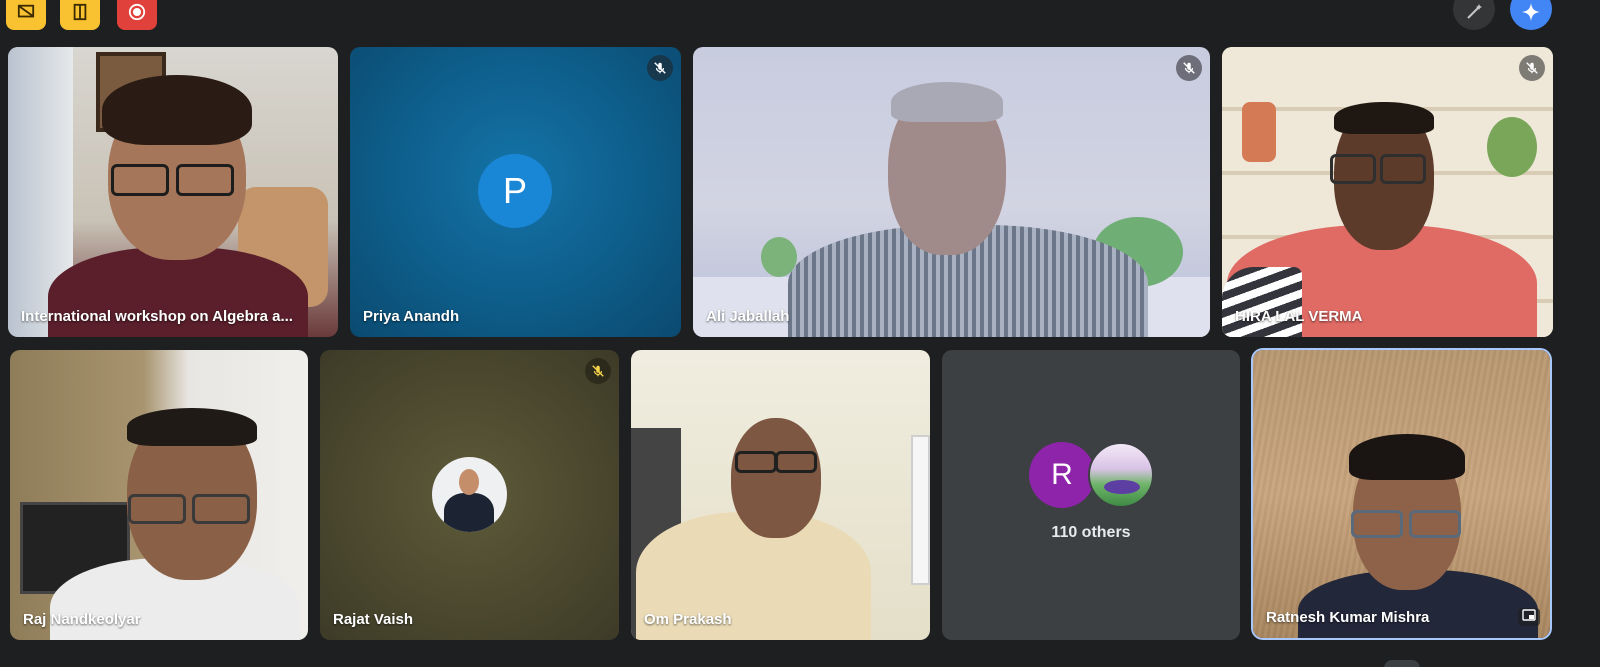  I want to click on lamp, so click(1259, 132).